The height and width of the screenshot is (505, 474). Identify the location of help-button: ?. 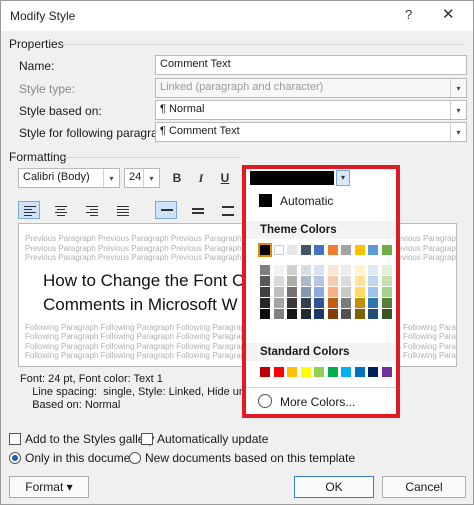
(408, 14).